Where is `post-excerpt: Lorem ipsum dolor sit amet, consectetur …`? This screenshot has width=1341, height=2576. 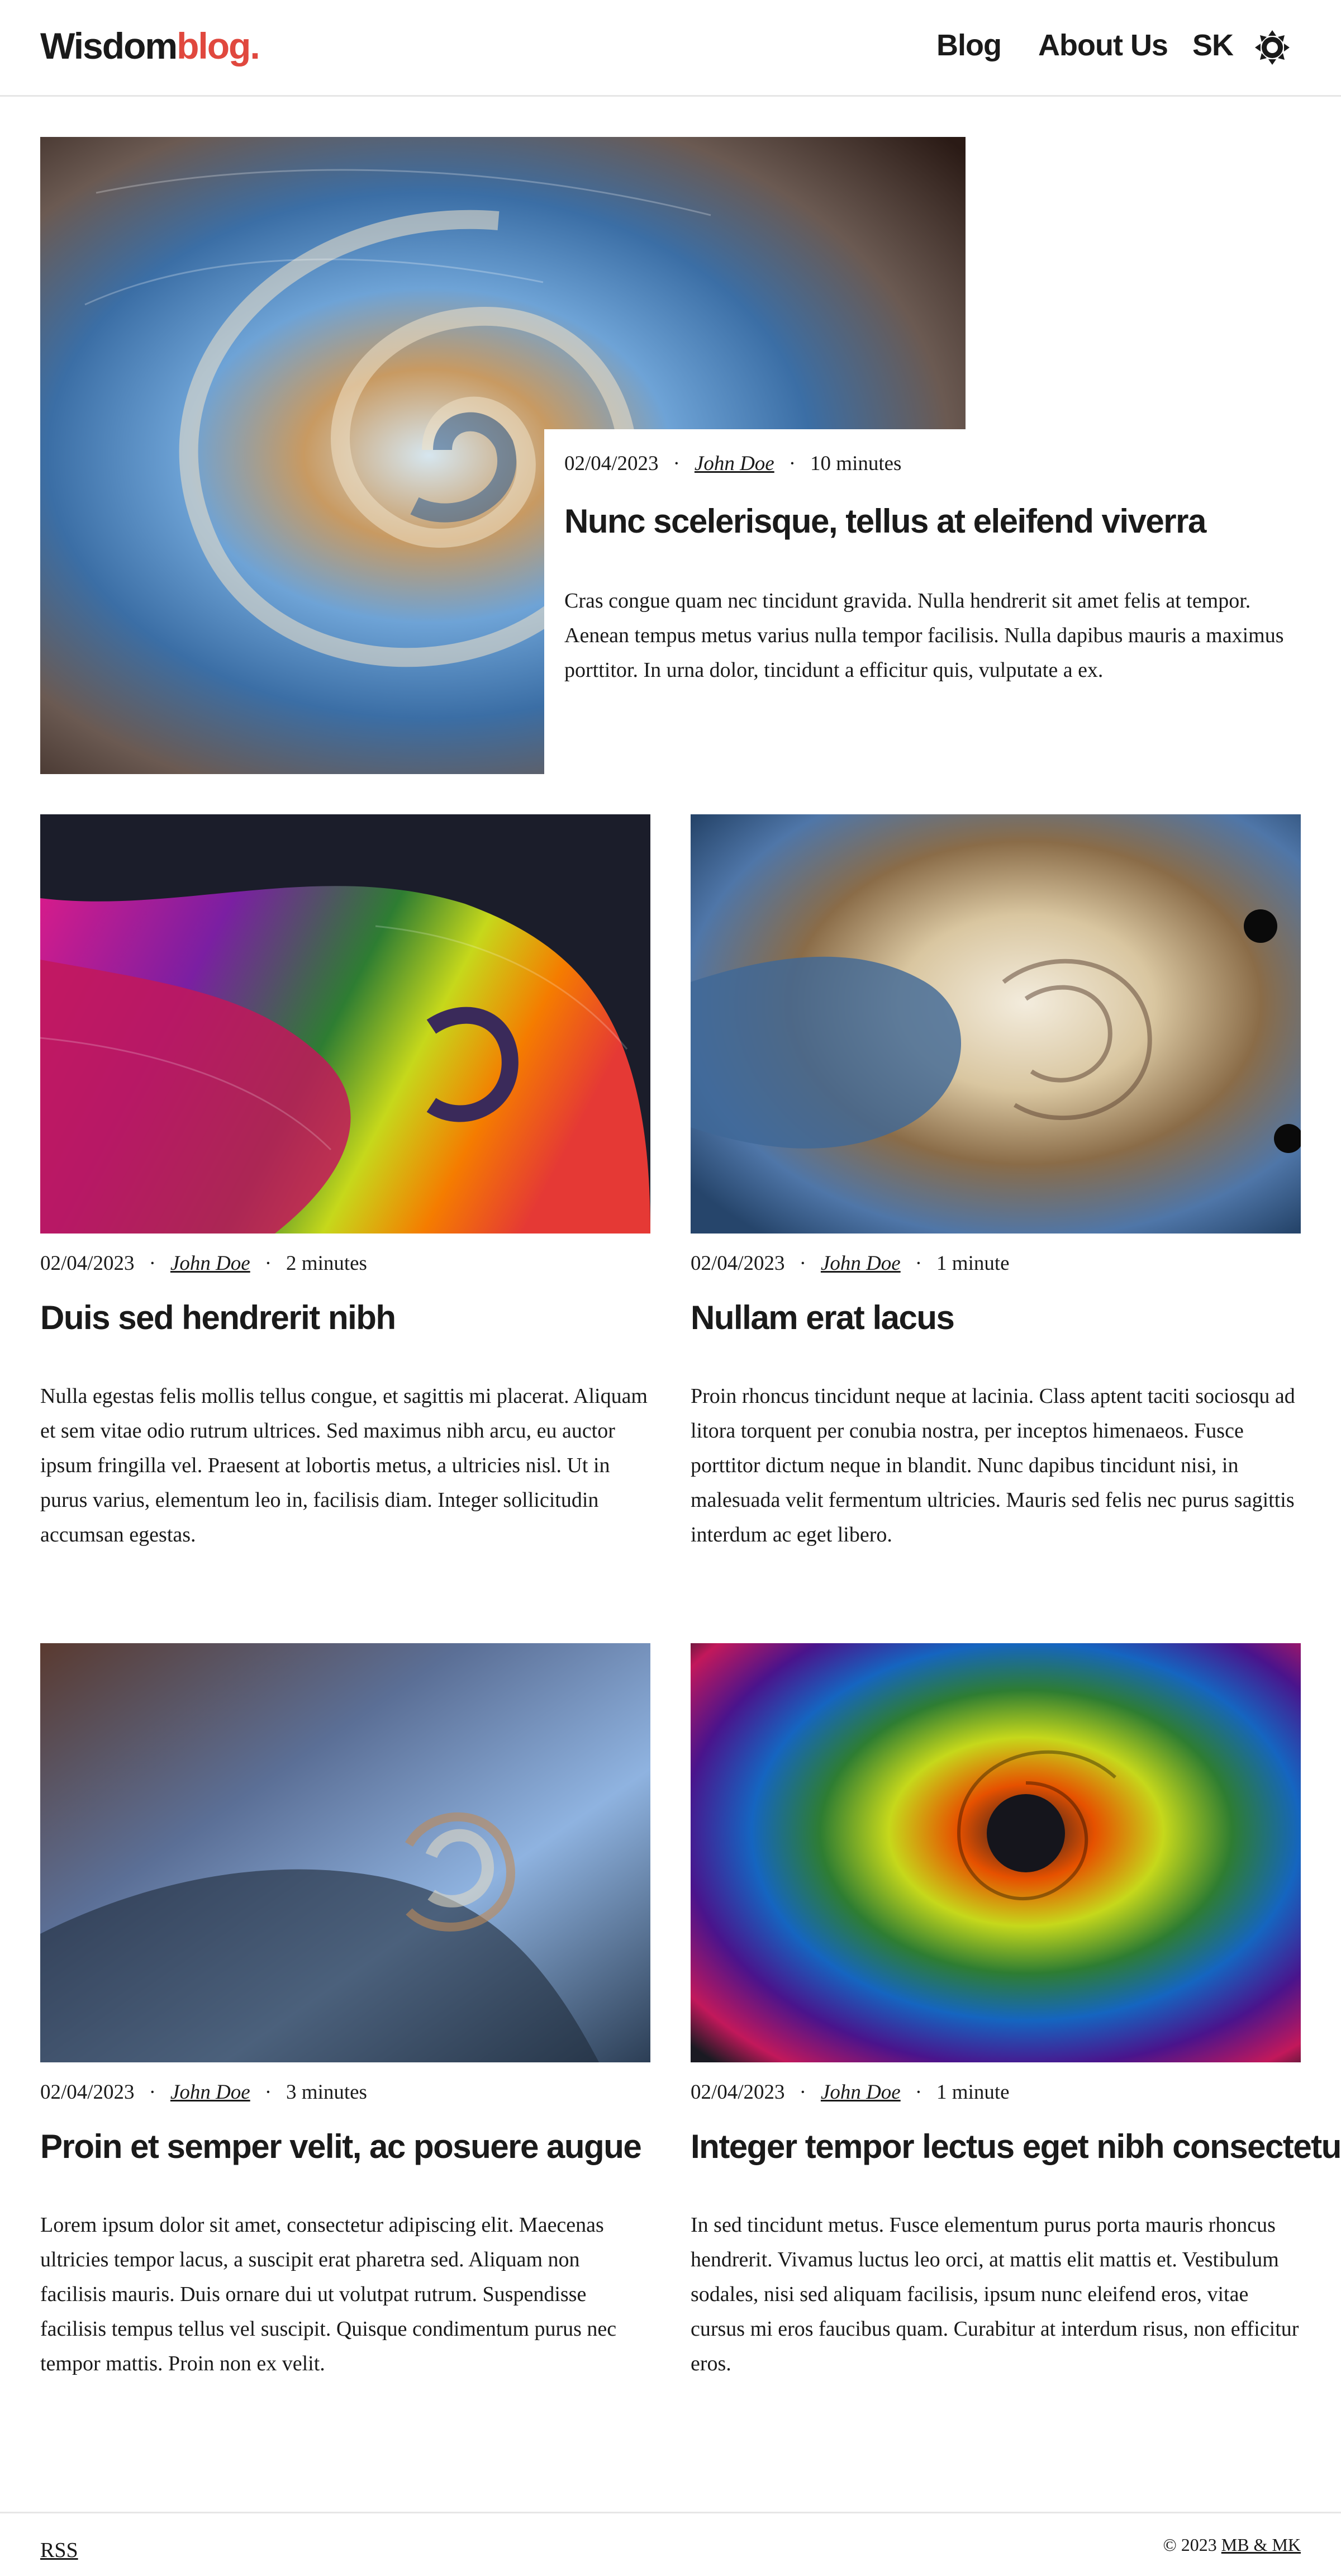 post-excerpt: Lorem ipsum dolor sit amet, consectetur … is located at coordinates (328, 2294).